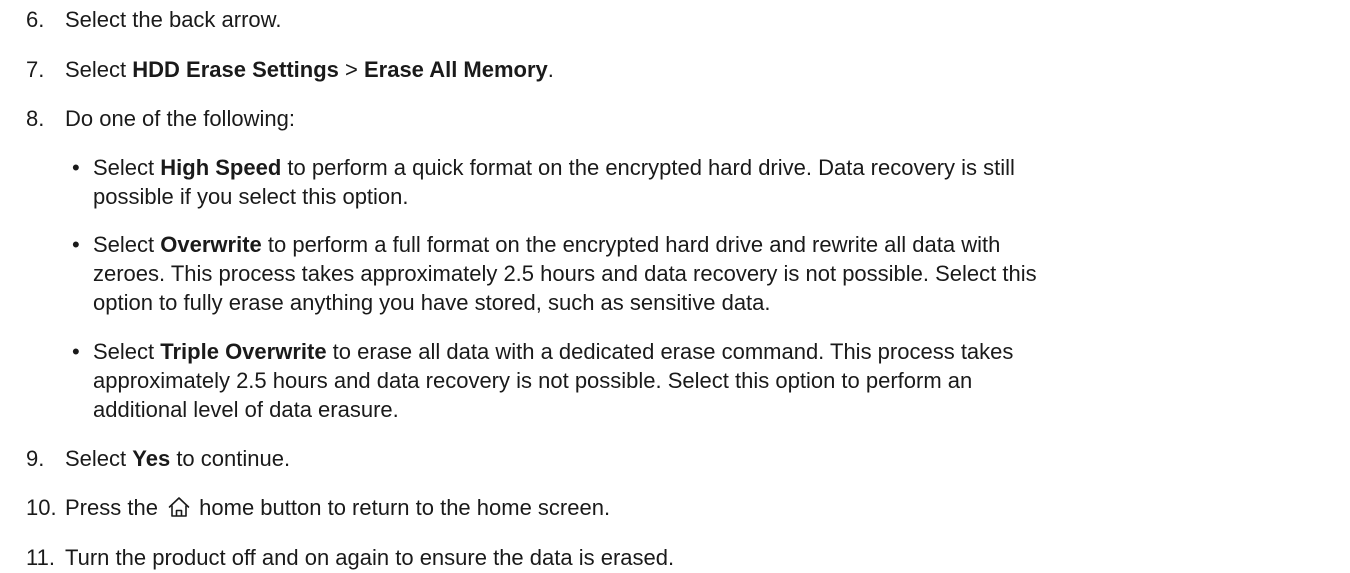 Image resolution: width=1350 pixels, height=573 pixels. Describe the element at coordinates (455, 69) in the screenshot. I see `menu-path-erase-all-memory: Erase All Memory` at that location.